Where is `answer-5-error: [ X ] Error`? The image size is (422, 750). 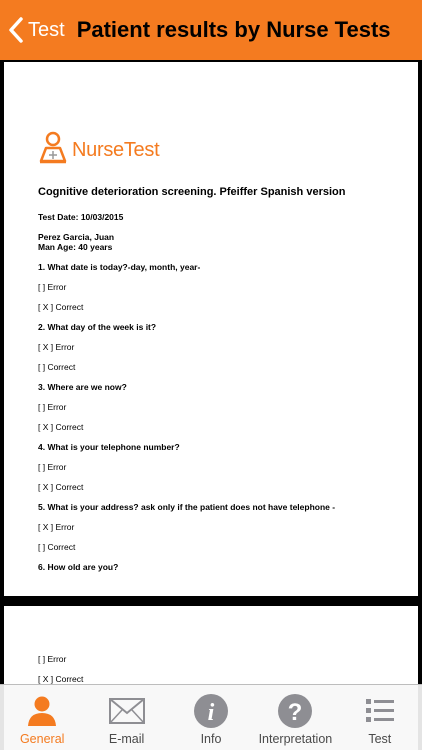 answer-5-error: [ X ] Error is located at coordinates (56, 527).